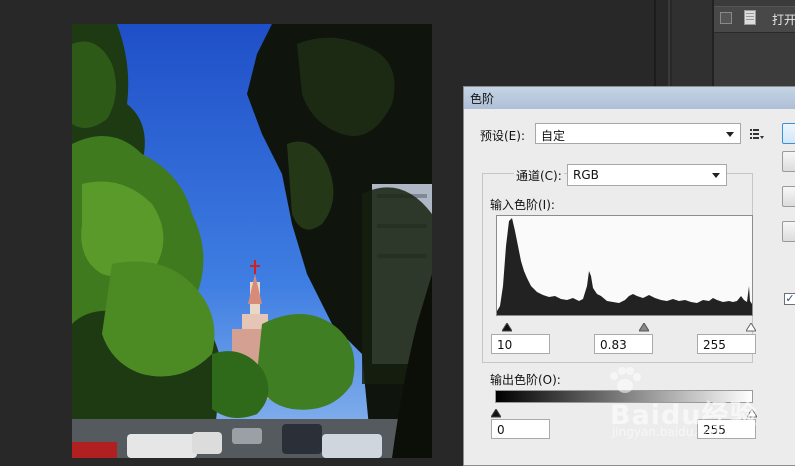 This screenshot has width=795, height=466. What do you see at coordinates (750, 17) in the screenshot?
I see `document-lines-icon` at bounding box center [750, 17].